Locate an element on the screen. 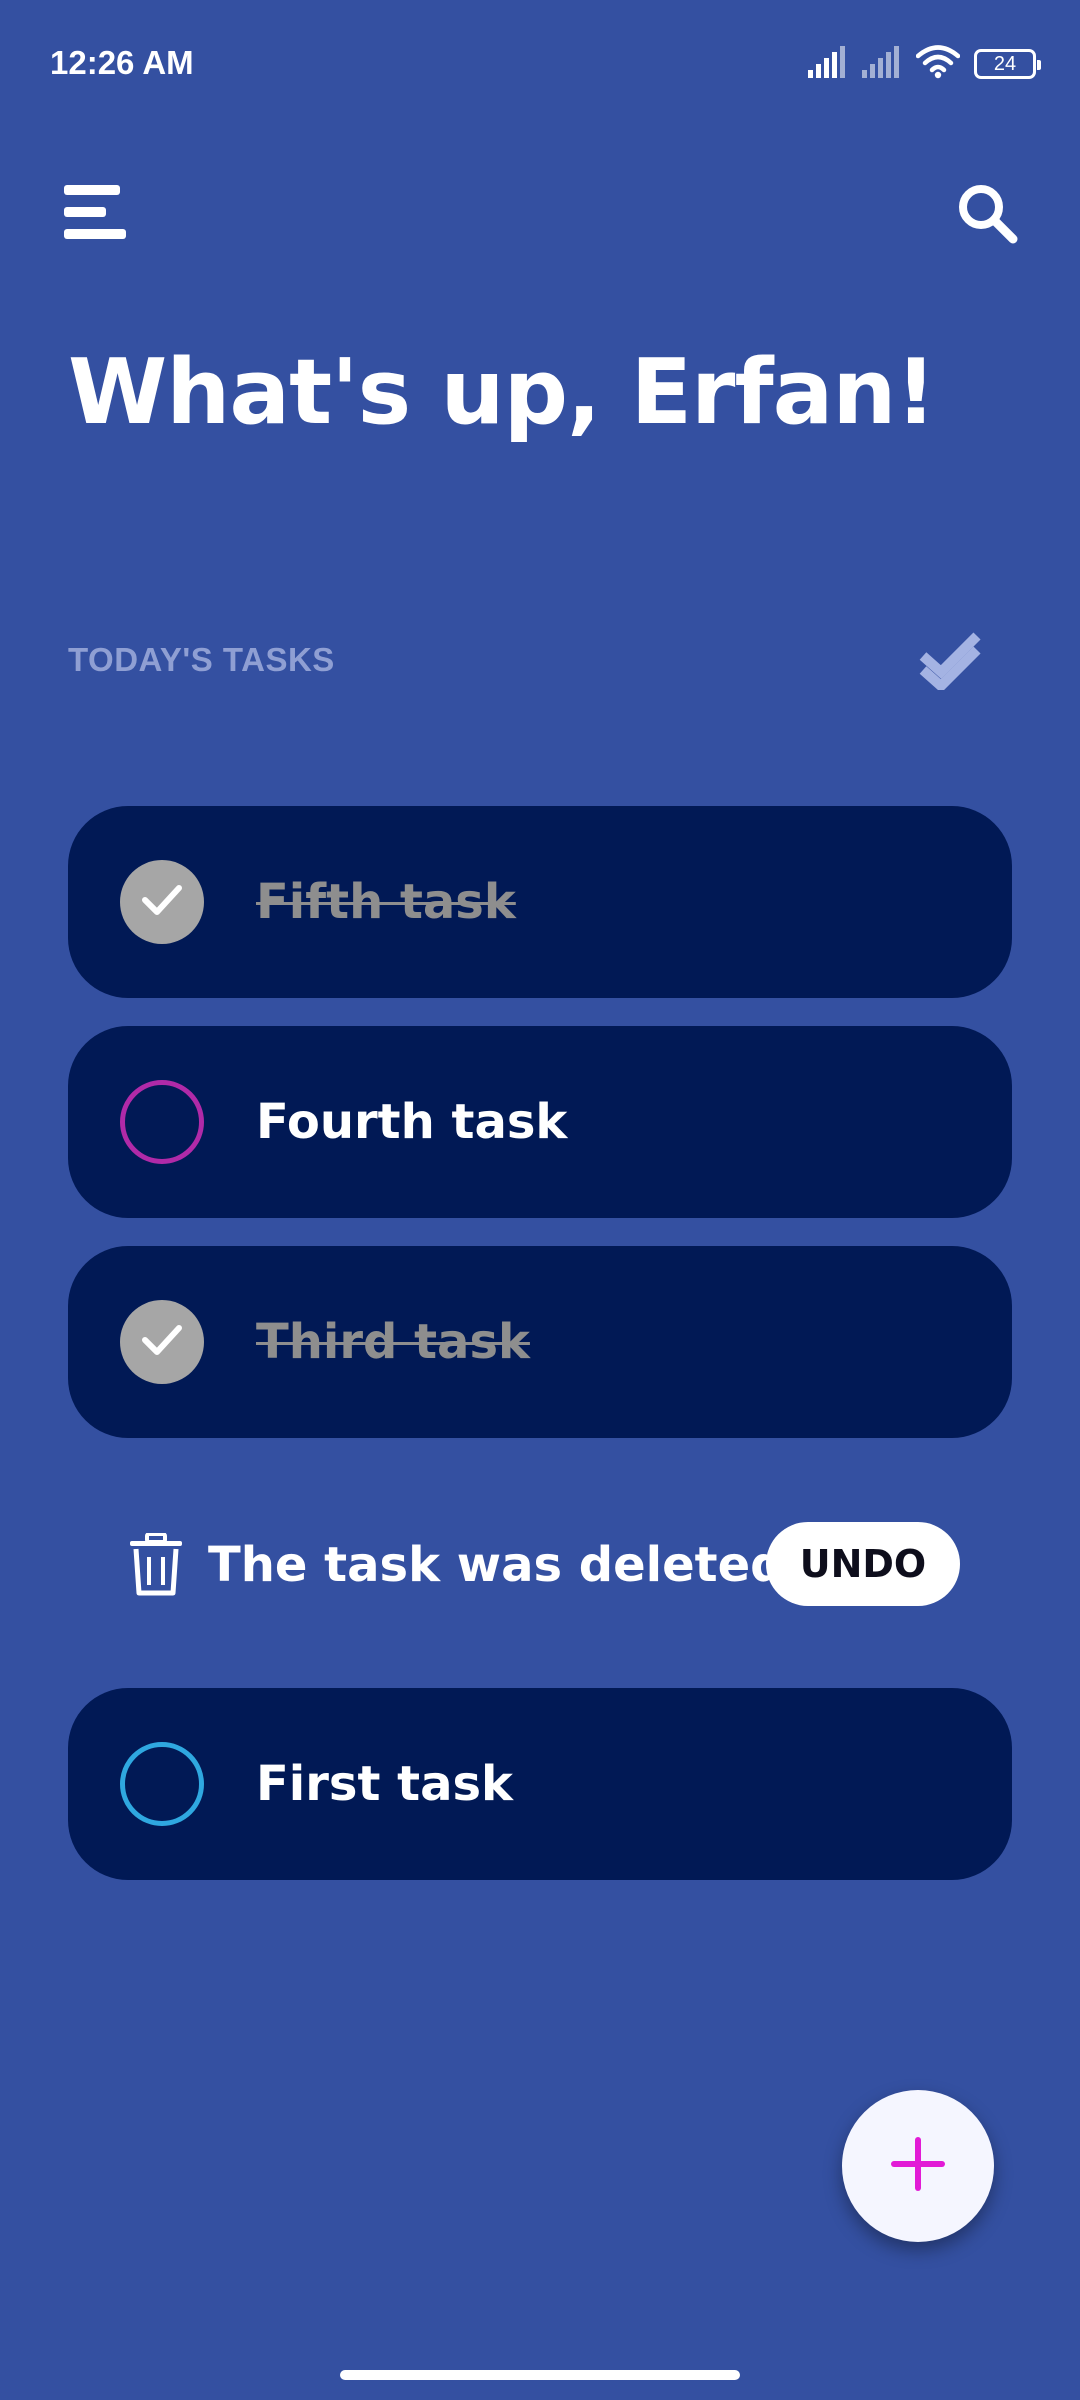 The image size is (1080, 2400). done-all-icon is located at coordinates (952, 660).